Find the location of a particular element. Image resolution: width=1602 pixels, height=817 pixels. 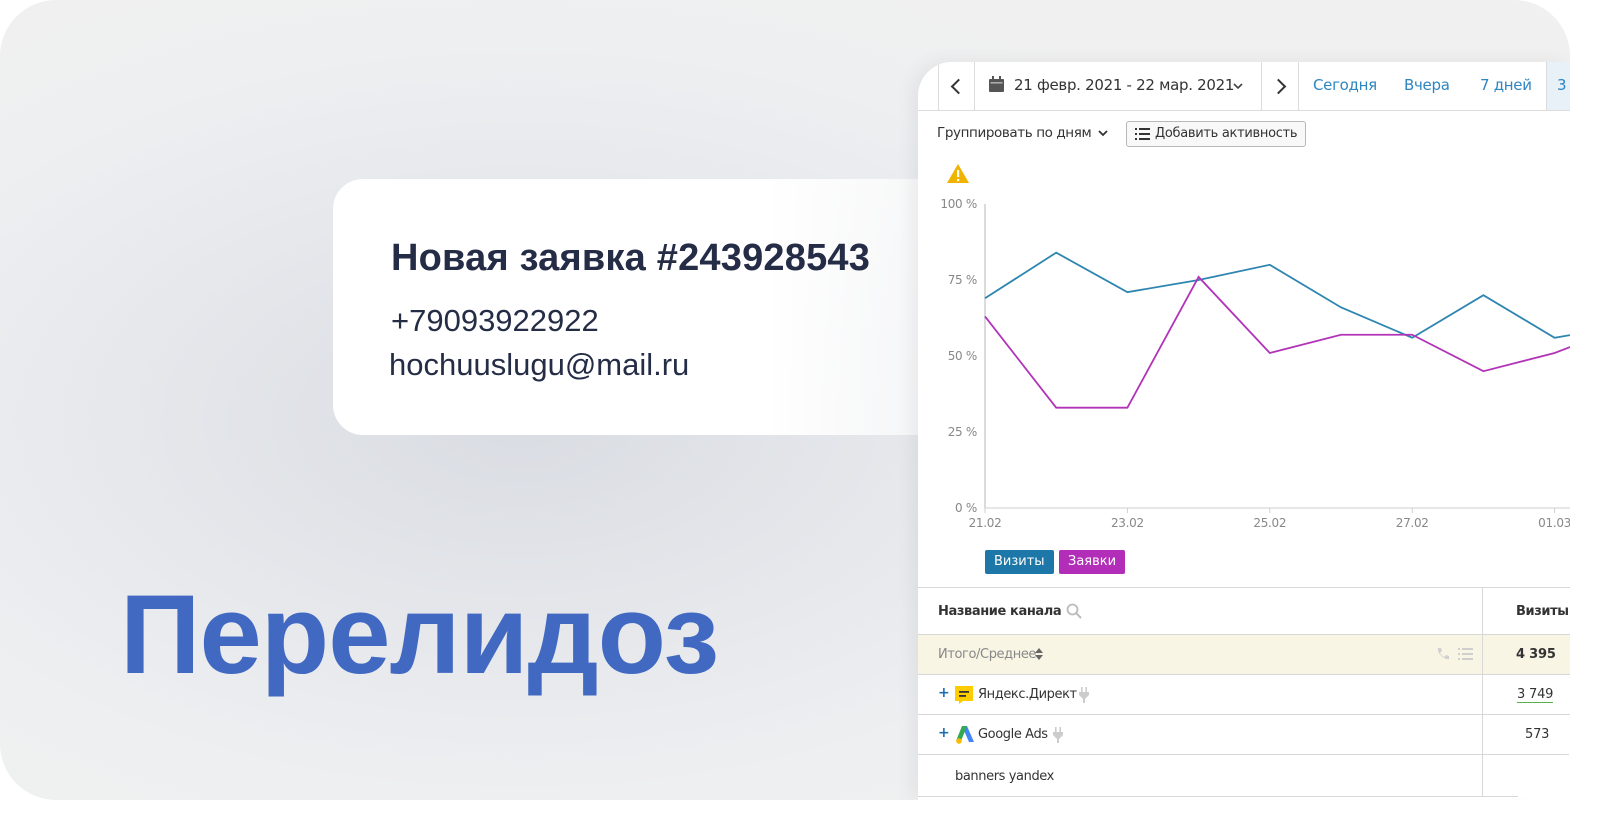

channel-name: Google Ads is located at coordinates (1013, 734).